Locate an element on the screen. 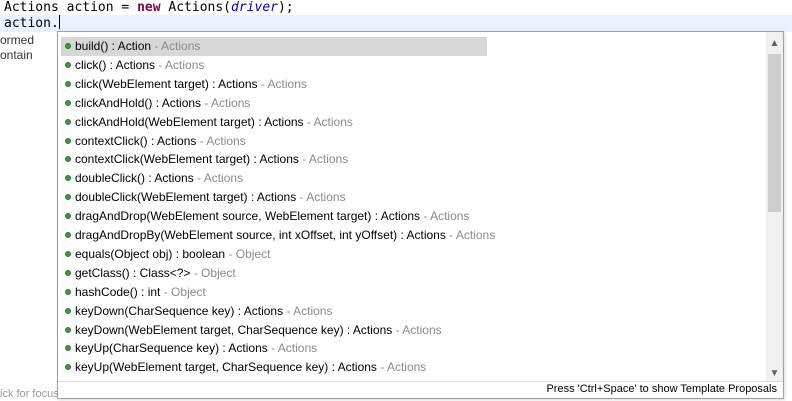  proposal-label: hashCode() : int - Object is located at coordinates (140, 292).